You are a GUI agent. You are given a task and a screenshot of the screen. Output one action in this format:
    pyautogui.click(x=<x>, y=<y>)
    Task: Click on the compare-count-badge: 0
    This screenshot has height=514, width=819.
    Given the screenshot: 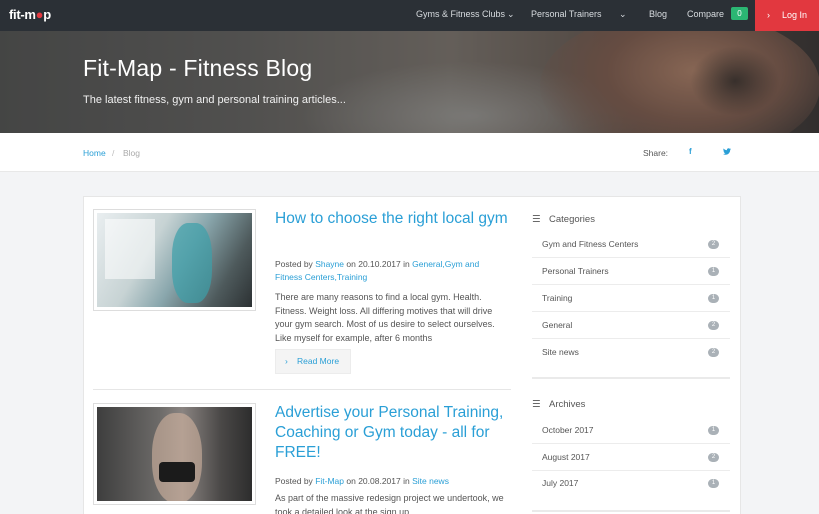 What is the action you would take?
    pyautogui.click(x=739, y=13)
    